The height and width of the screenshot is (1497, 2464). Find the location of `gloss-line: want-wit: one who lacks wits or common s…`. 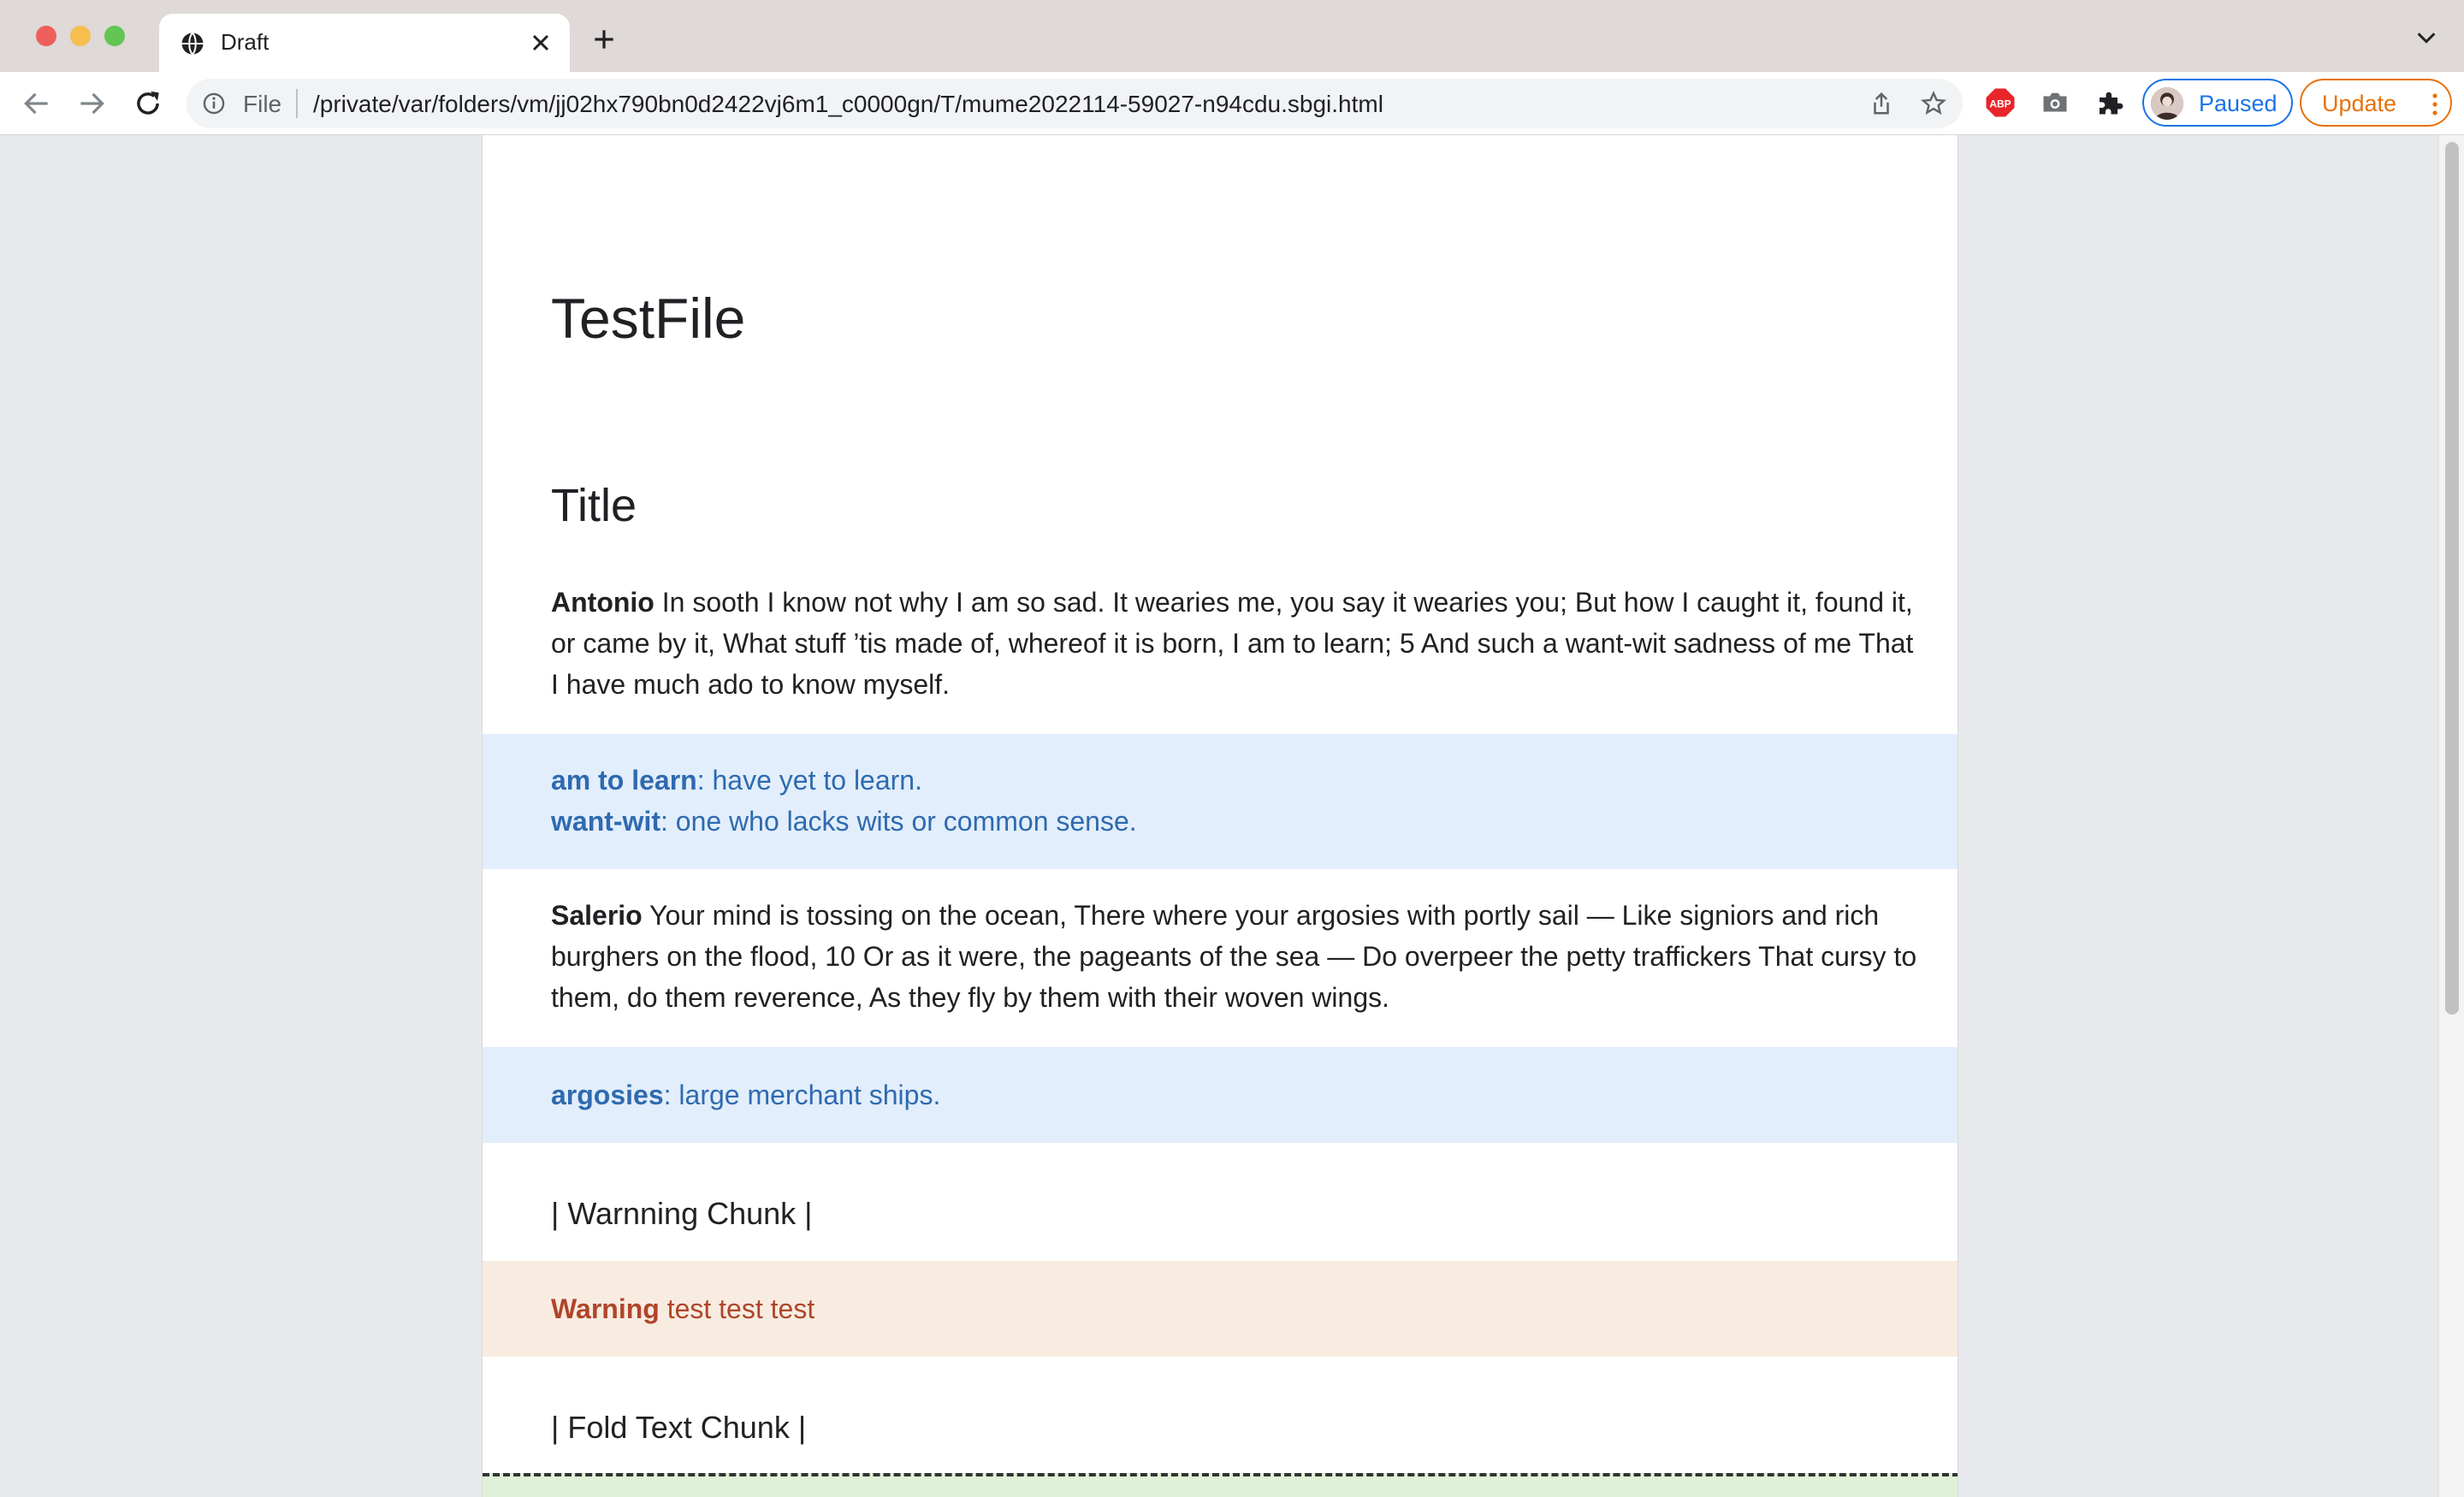

gloss-line: want-wit: one who lacks wits or common s… is located at coordinates (1221, 821).